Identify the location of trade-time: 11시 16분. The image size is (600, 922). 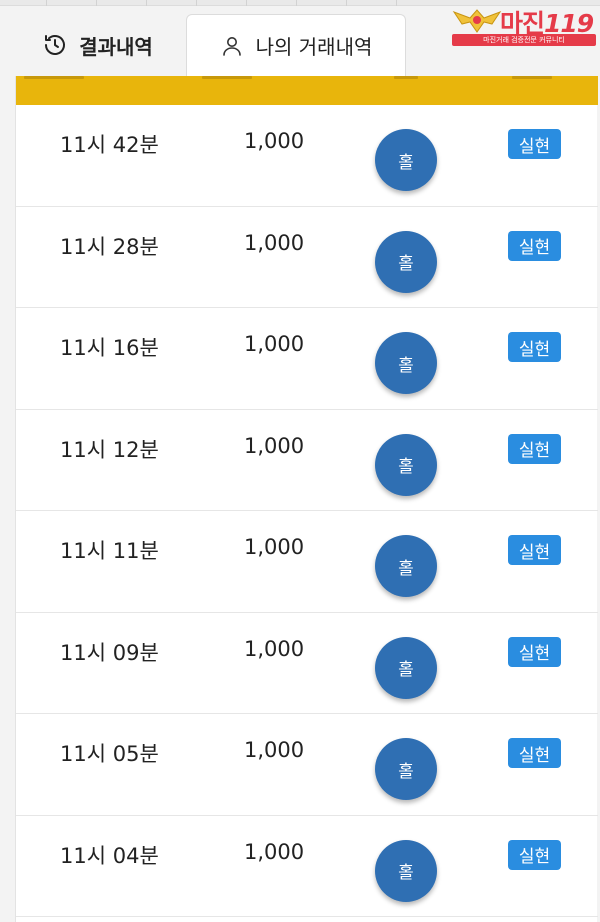
(109, 348).